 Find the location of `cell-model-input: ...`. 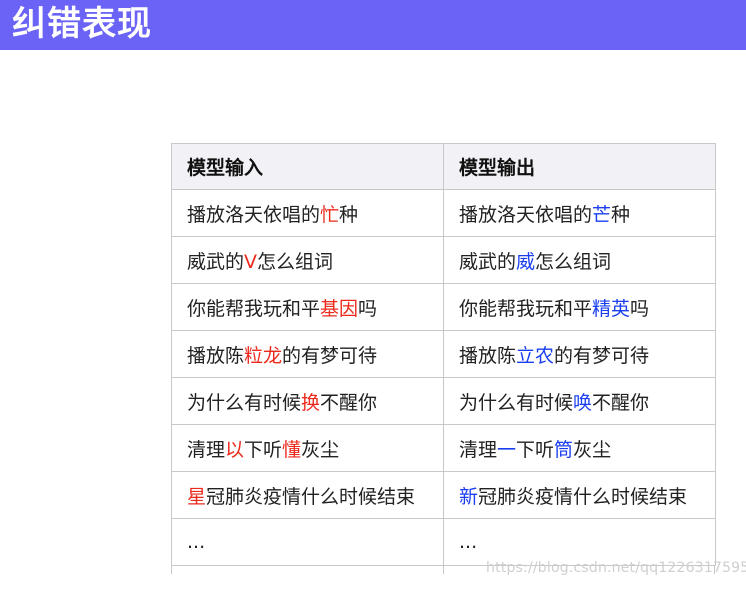

cell-model-input: ... is located at coordinates (307, 542).